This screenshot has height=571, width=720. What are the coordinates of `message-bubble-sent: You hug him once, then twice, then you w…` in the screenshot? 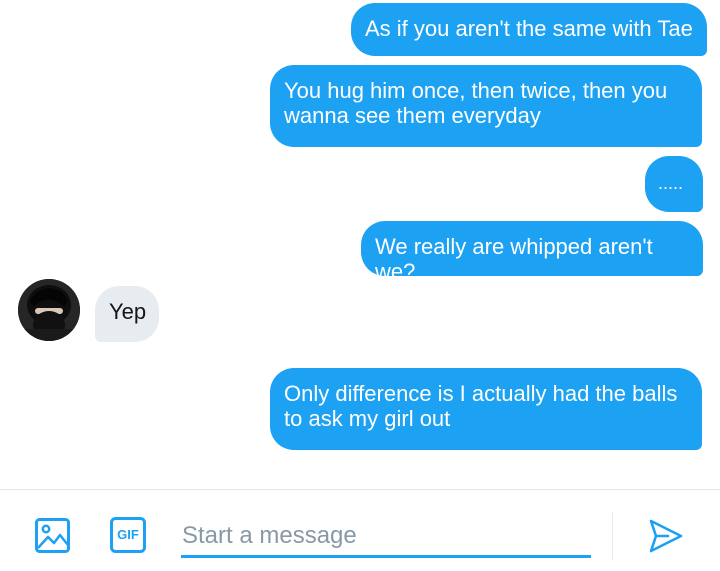 It's located at (486, 106).